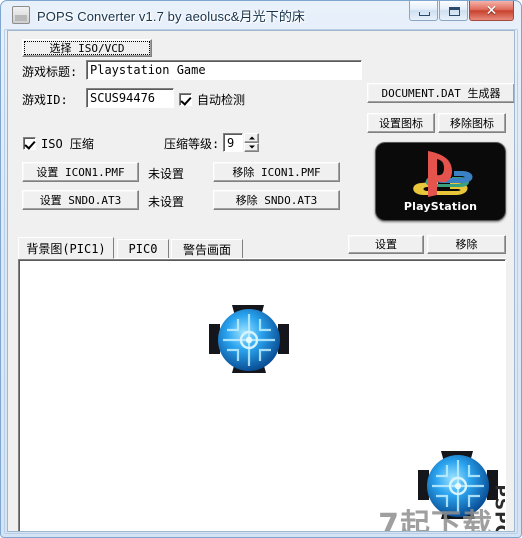  What do you see at coordinates (276, 200) in the screenshot?
I see `remove-sndo-at3-button: 移除 SNDO.AT3` at bounding box center [276, 200].